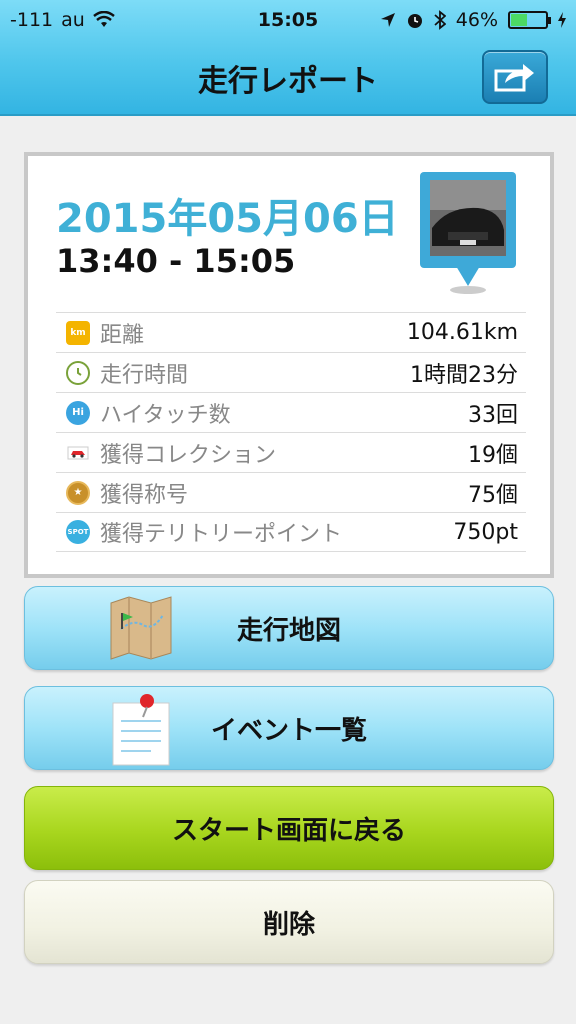 The width and height of the screenshot is (576, 1024). I want to click on stat-row-hi-touch: Hi ハイタッチ数 33回, so click(291, 412).